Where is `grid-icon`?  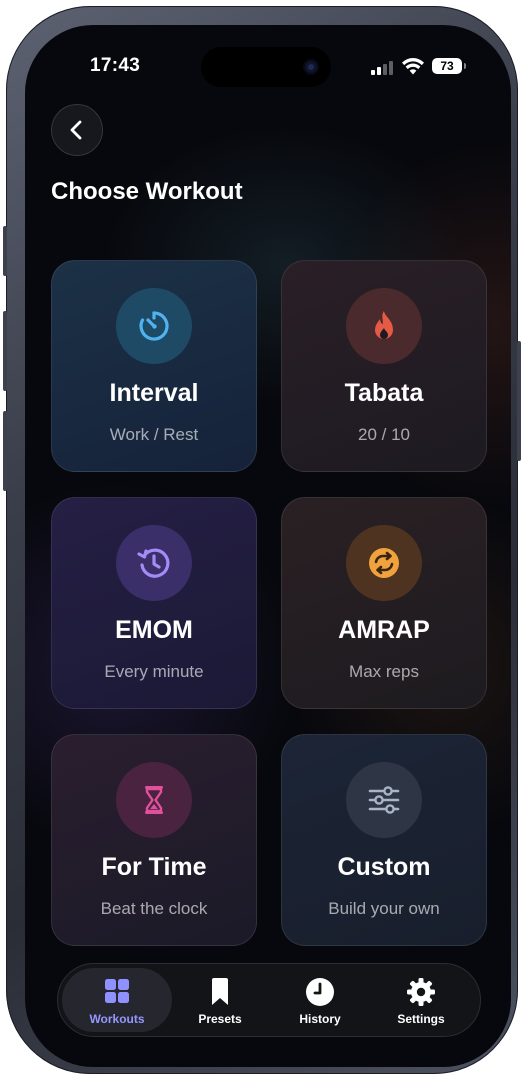
grid-icon is located at coordinates (117, 991).